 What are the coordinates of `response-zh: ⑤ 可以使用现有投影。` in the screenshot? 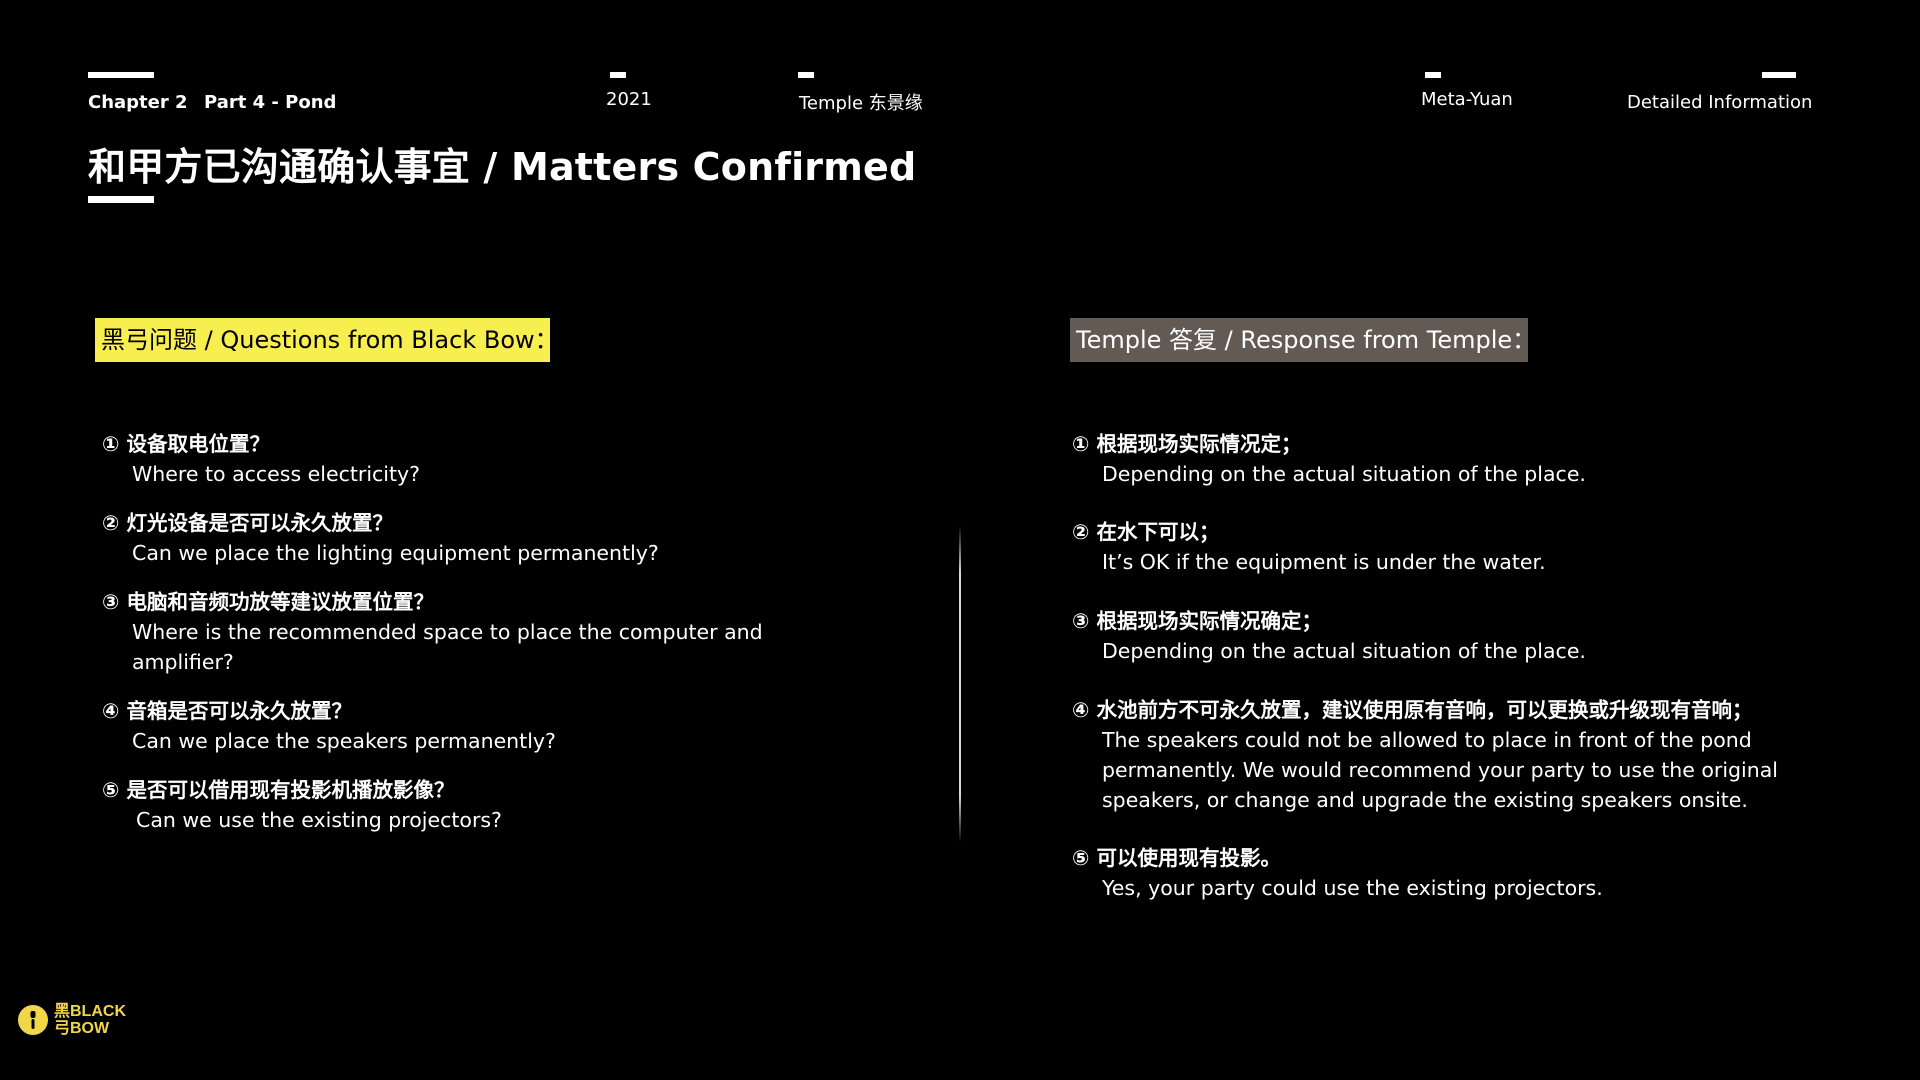 It's located at (1176, 858).